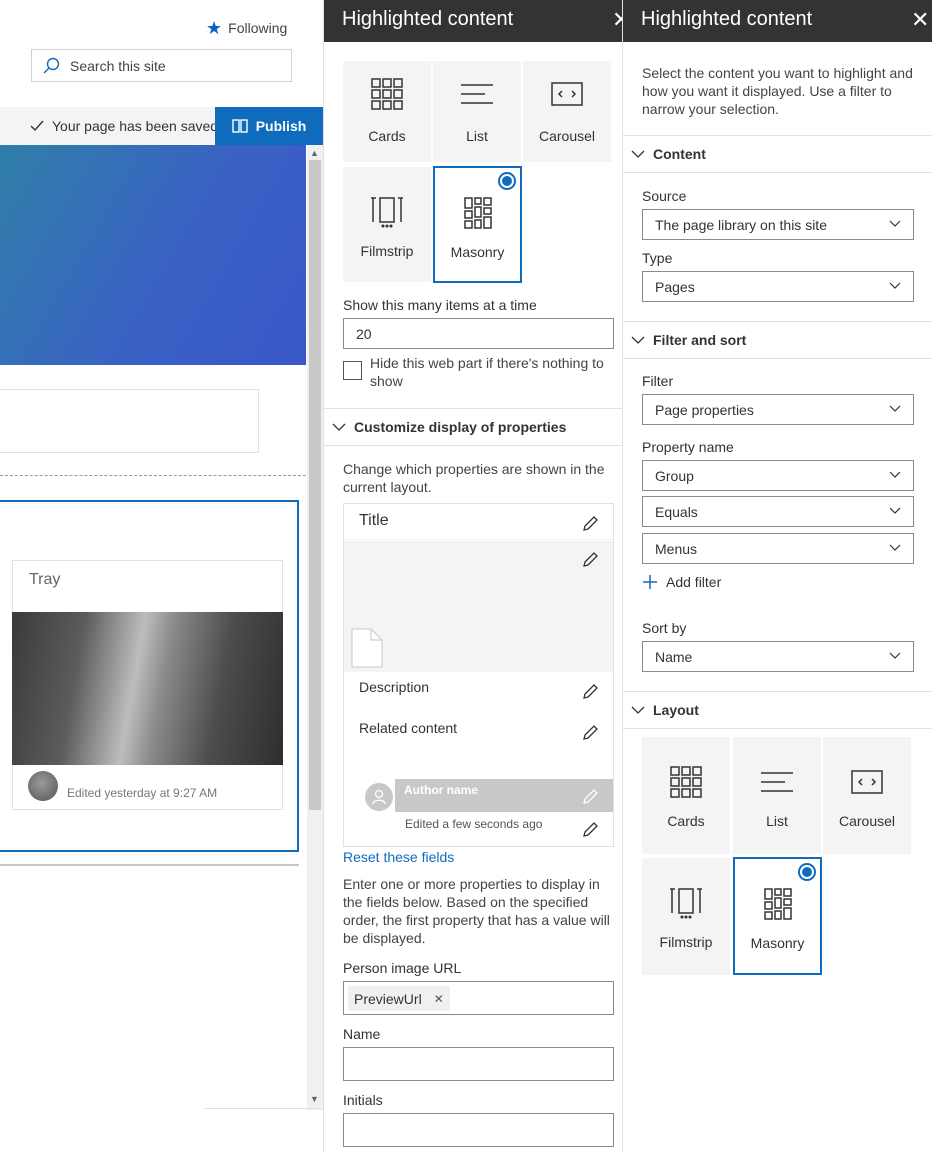 This screenshot has height=1152, width=932. What do you see at coordinates (478, 333) in the screenshot?
I see `items-count-input: 20` at bounding box center [478, 333].